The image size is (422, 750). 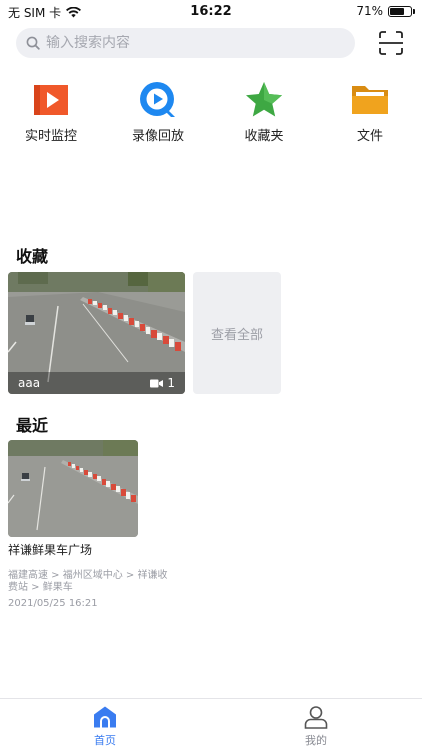 I want to click on status-bar: 无 SIM 卡 16:22 71%, so click(x=211, y=11).